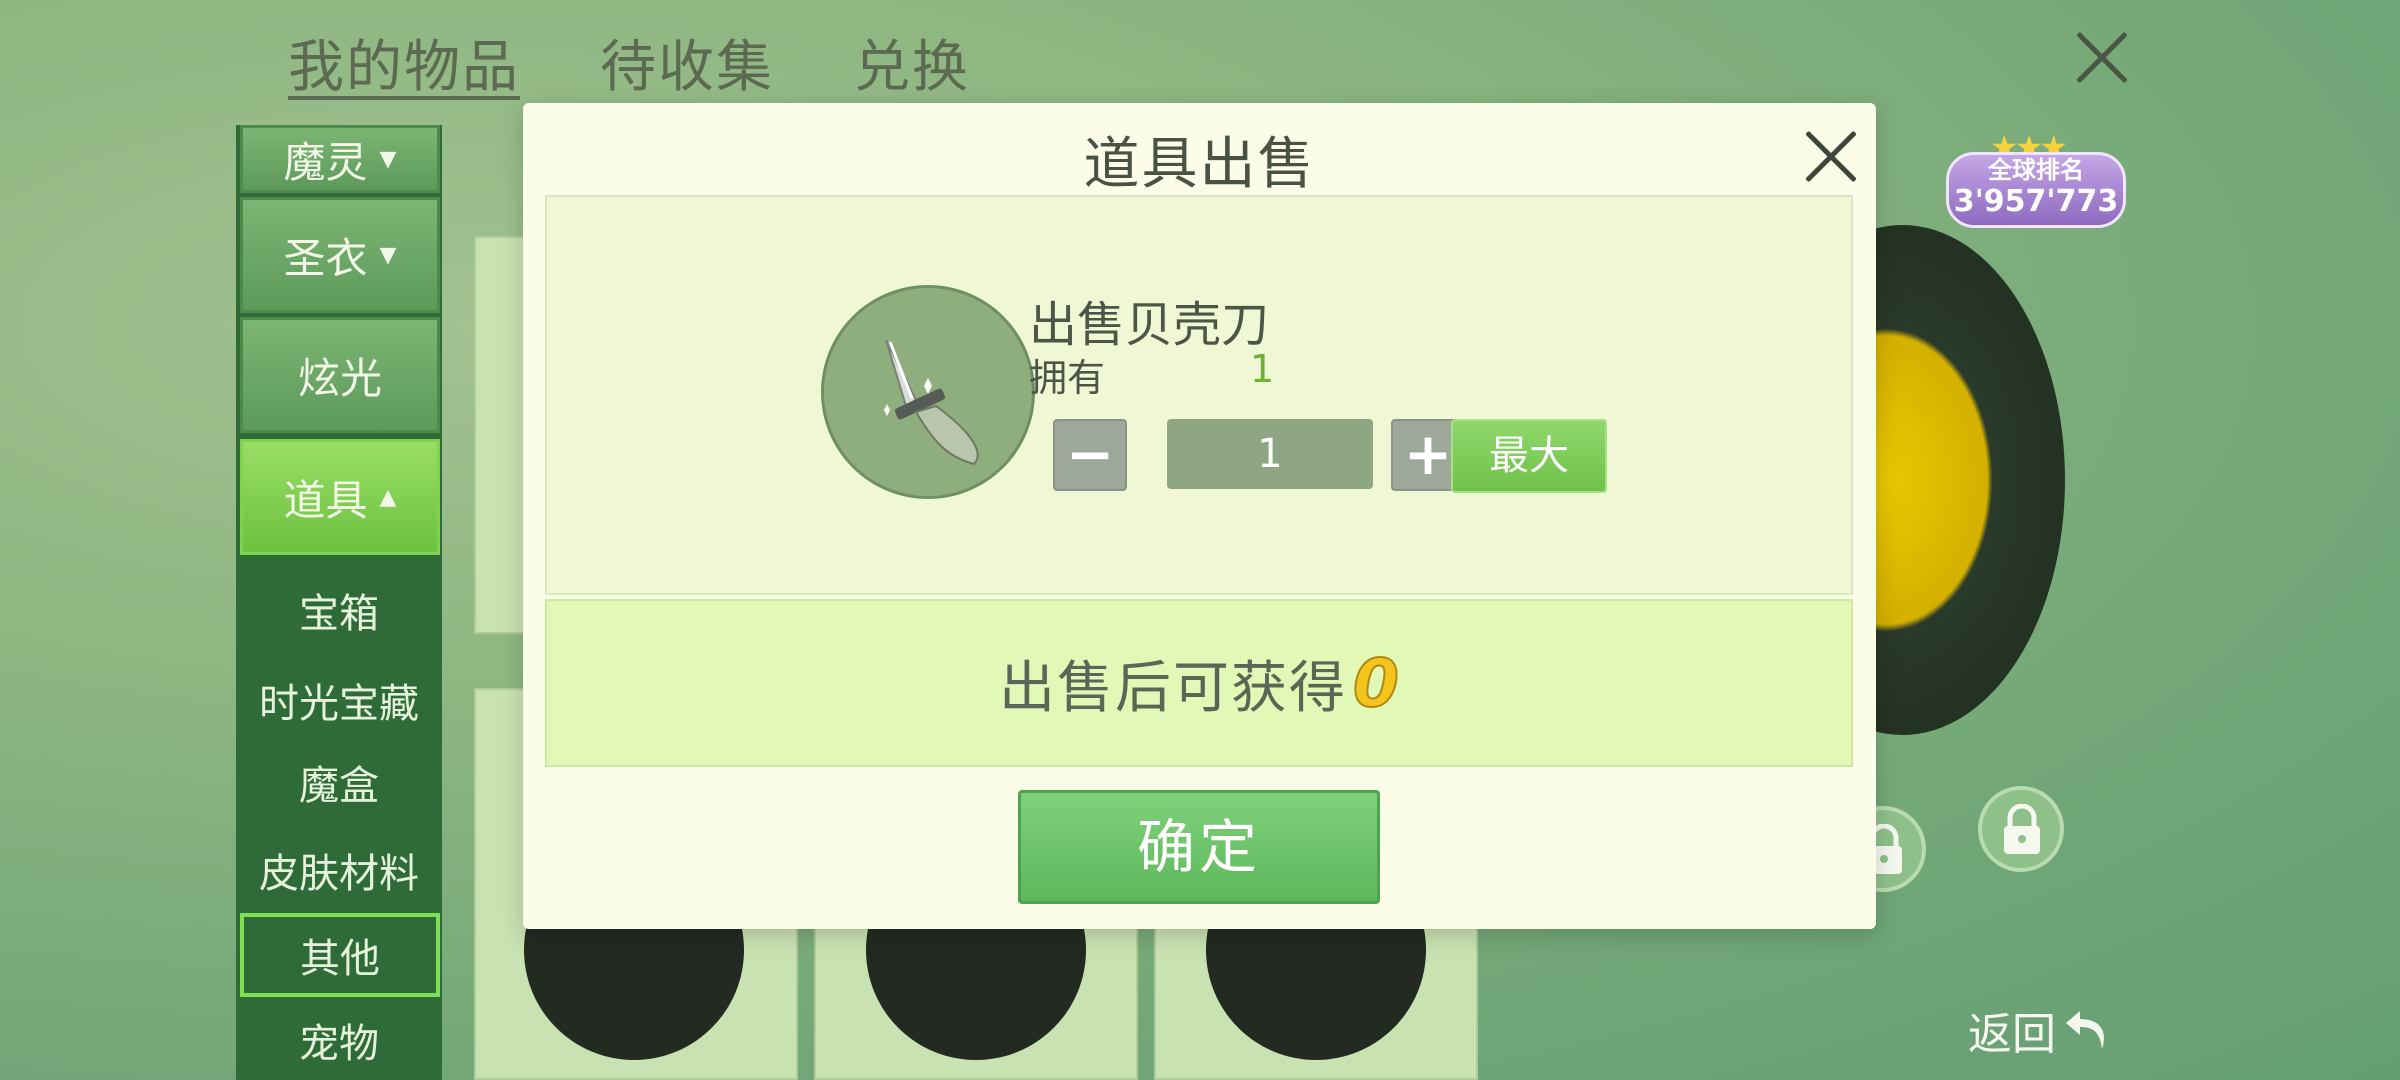 Image resolution: width=2400 pixels, height=1080 pixels. I want to click on rank-value: 3'957'773, so click(2036, 201).